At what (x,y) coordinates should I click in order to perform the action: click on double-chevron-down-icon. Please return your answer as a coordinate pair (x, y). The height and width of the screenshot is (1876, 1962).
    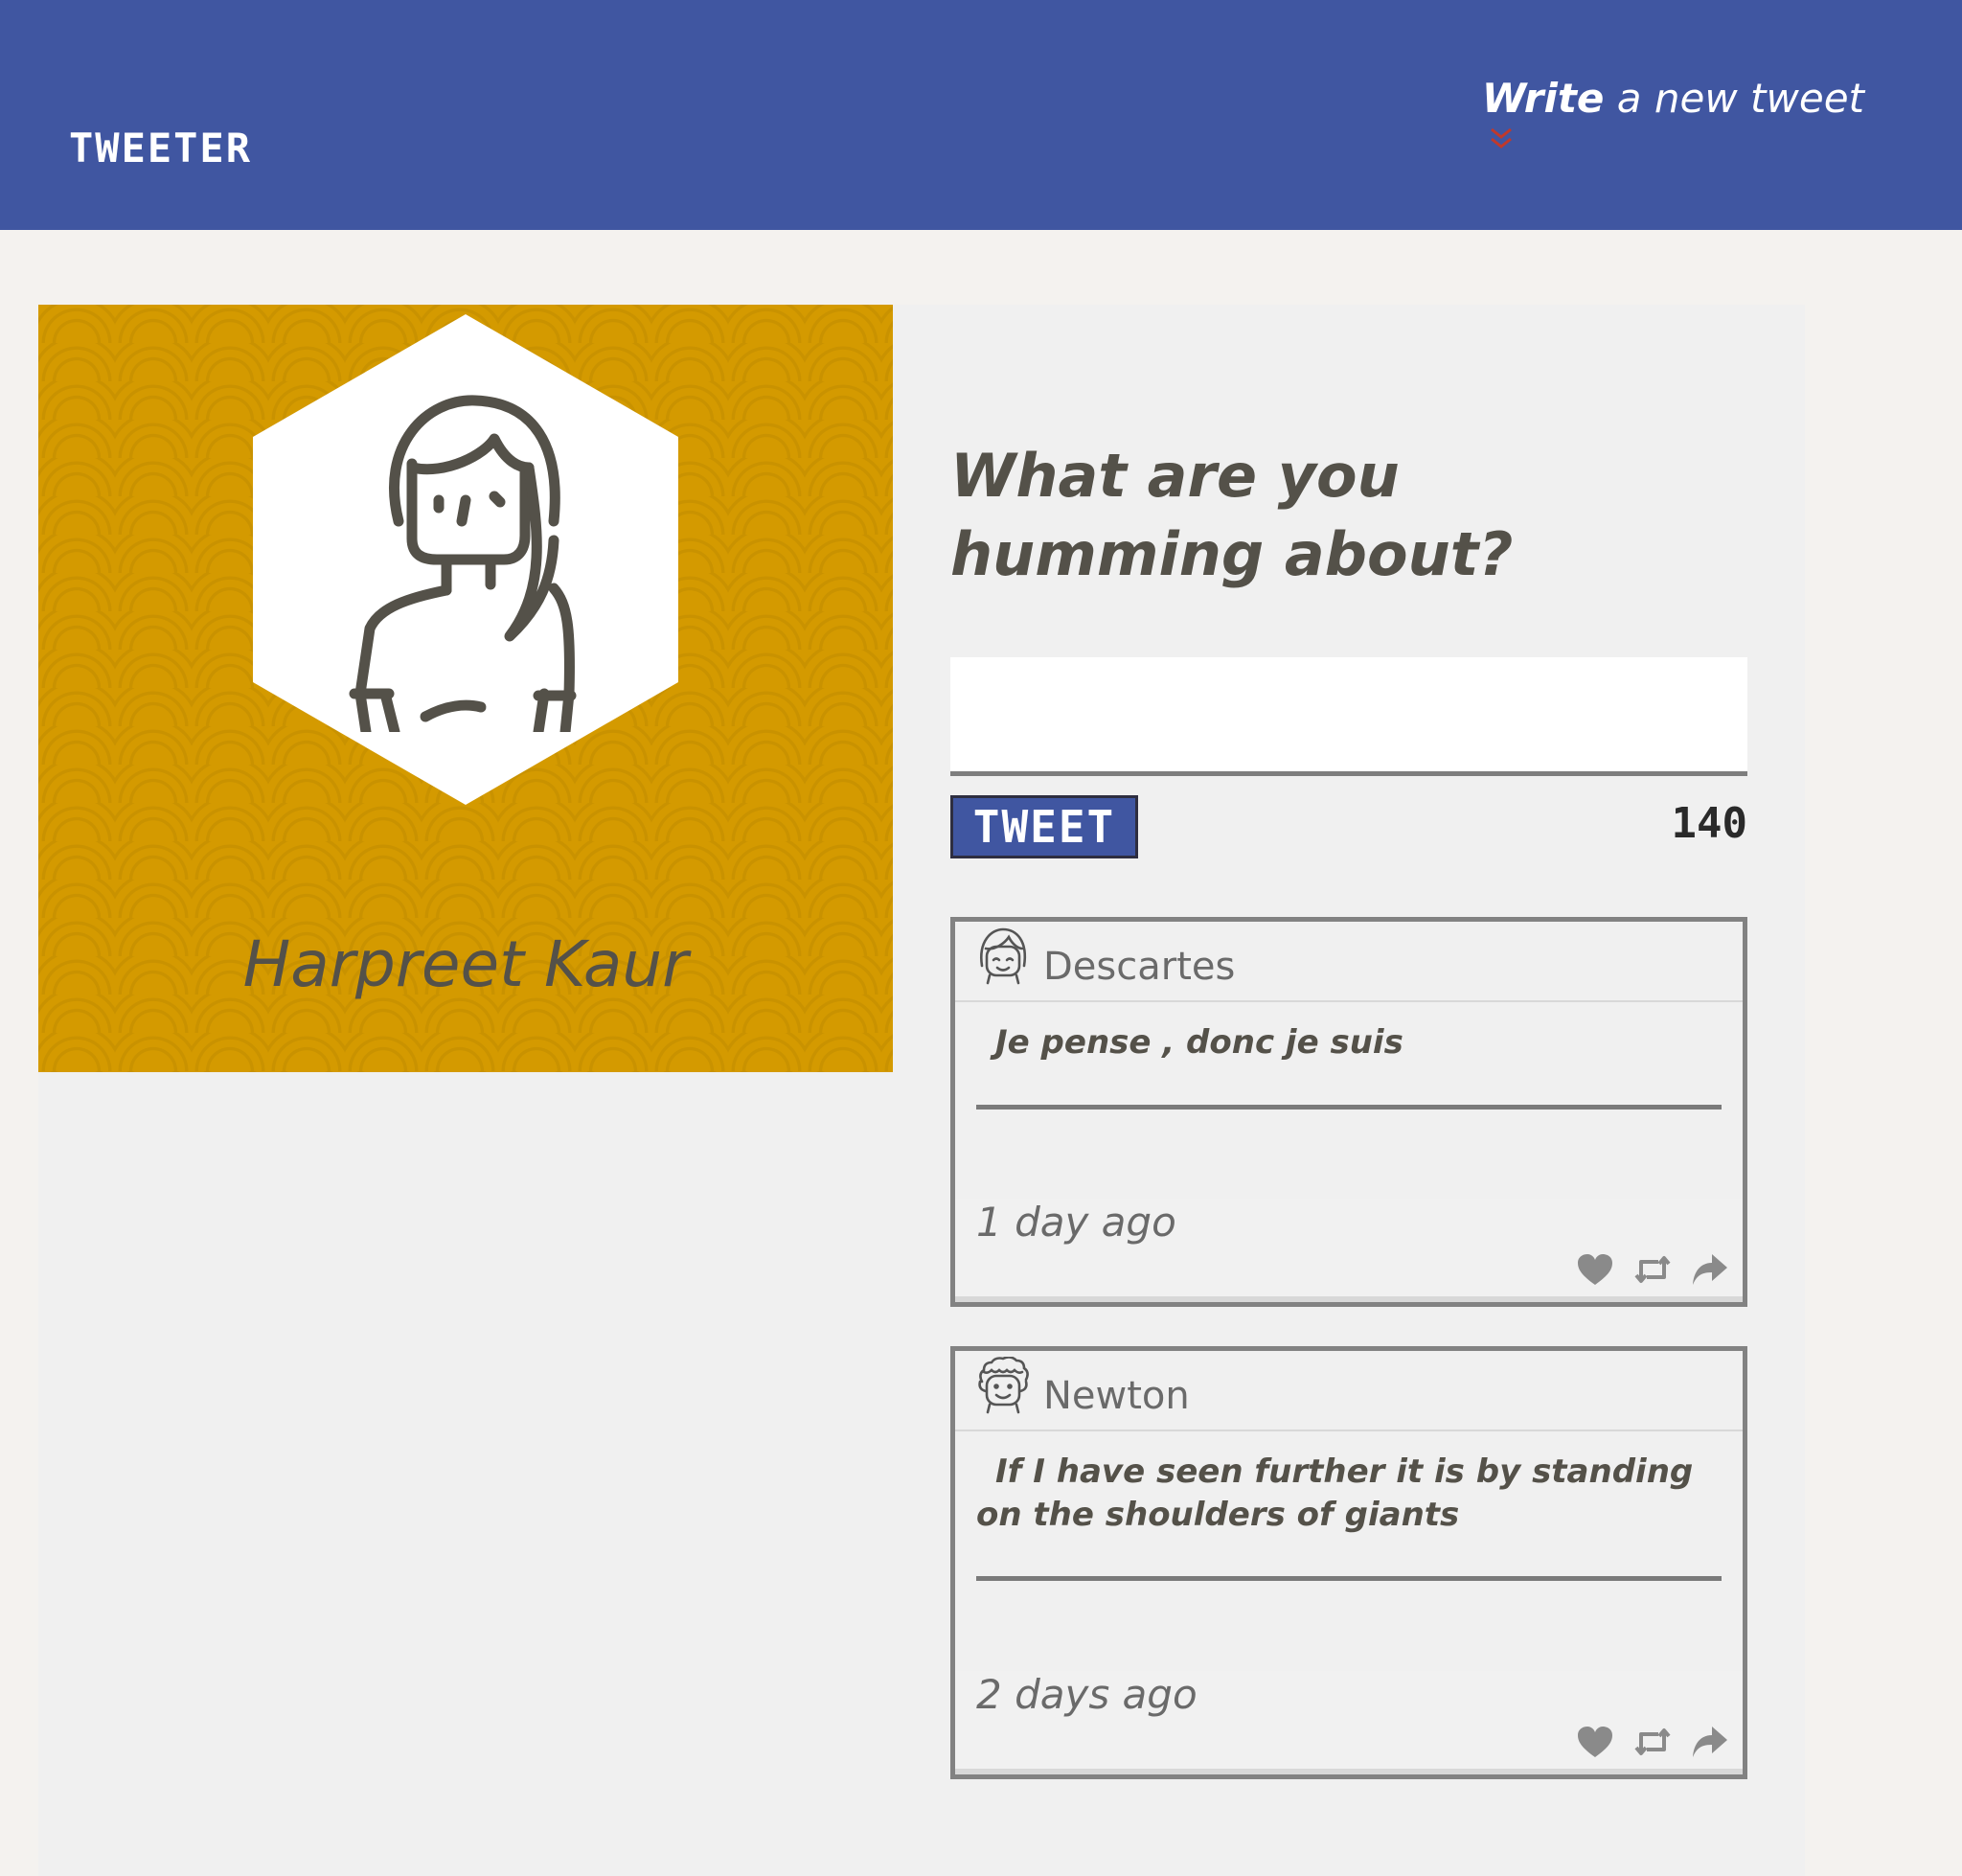
    Looking at the image, I should click on (1501, 138).